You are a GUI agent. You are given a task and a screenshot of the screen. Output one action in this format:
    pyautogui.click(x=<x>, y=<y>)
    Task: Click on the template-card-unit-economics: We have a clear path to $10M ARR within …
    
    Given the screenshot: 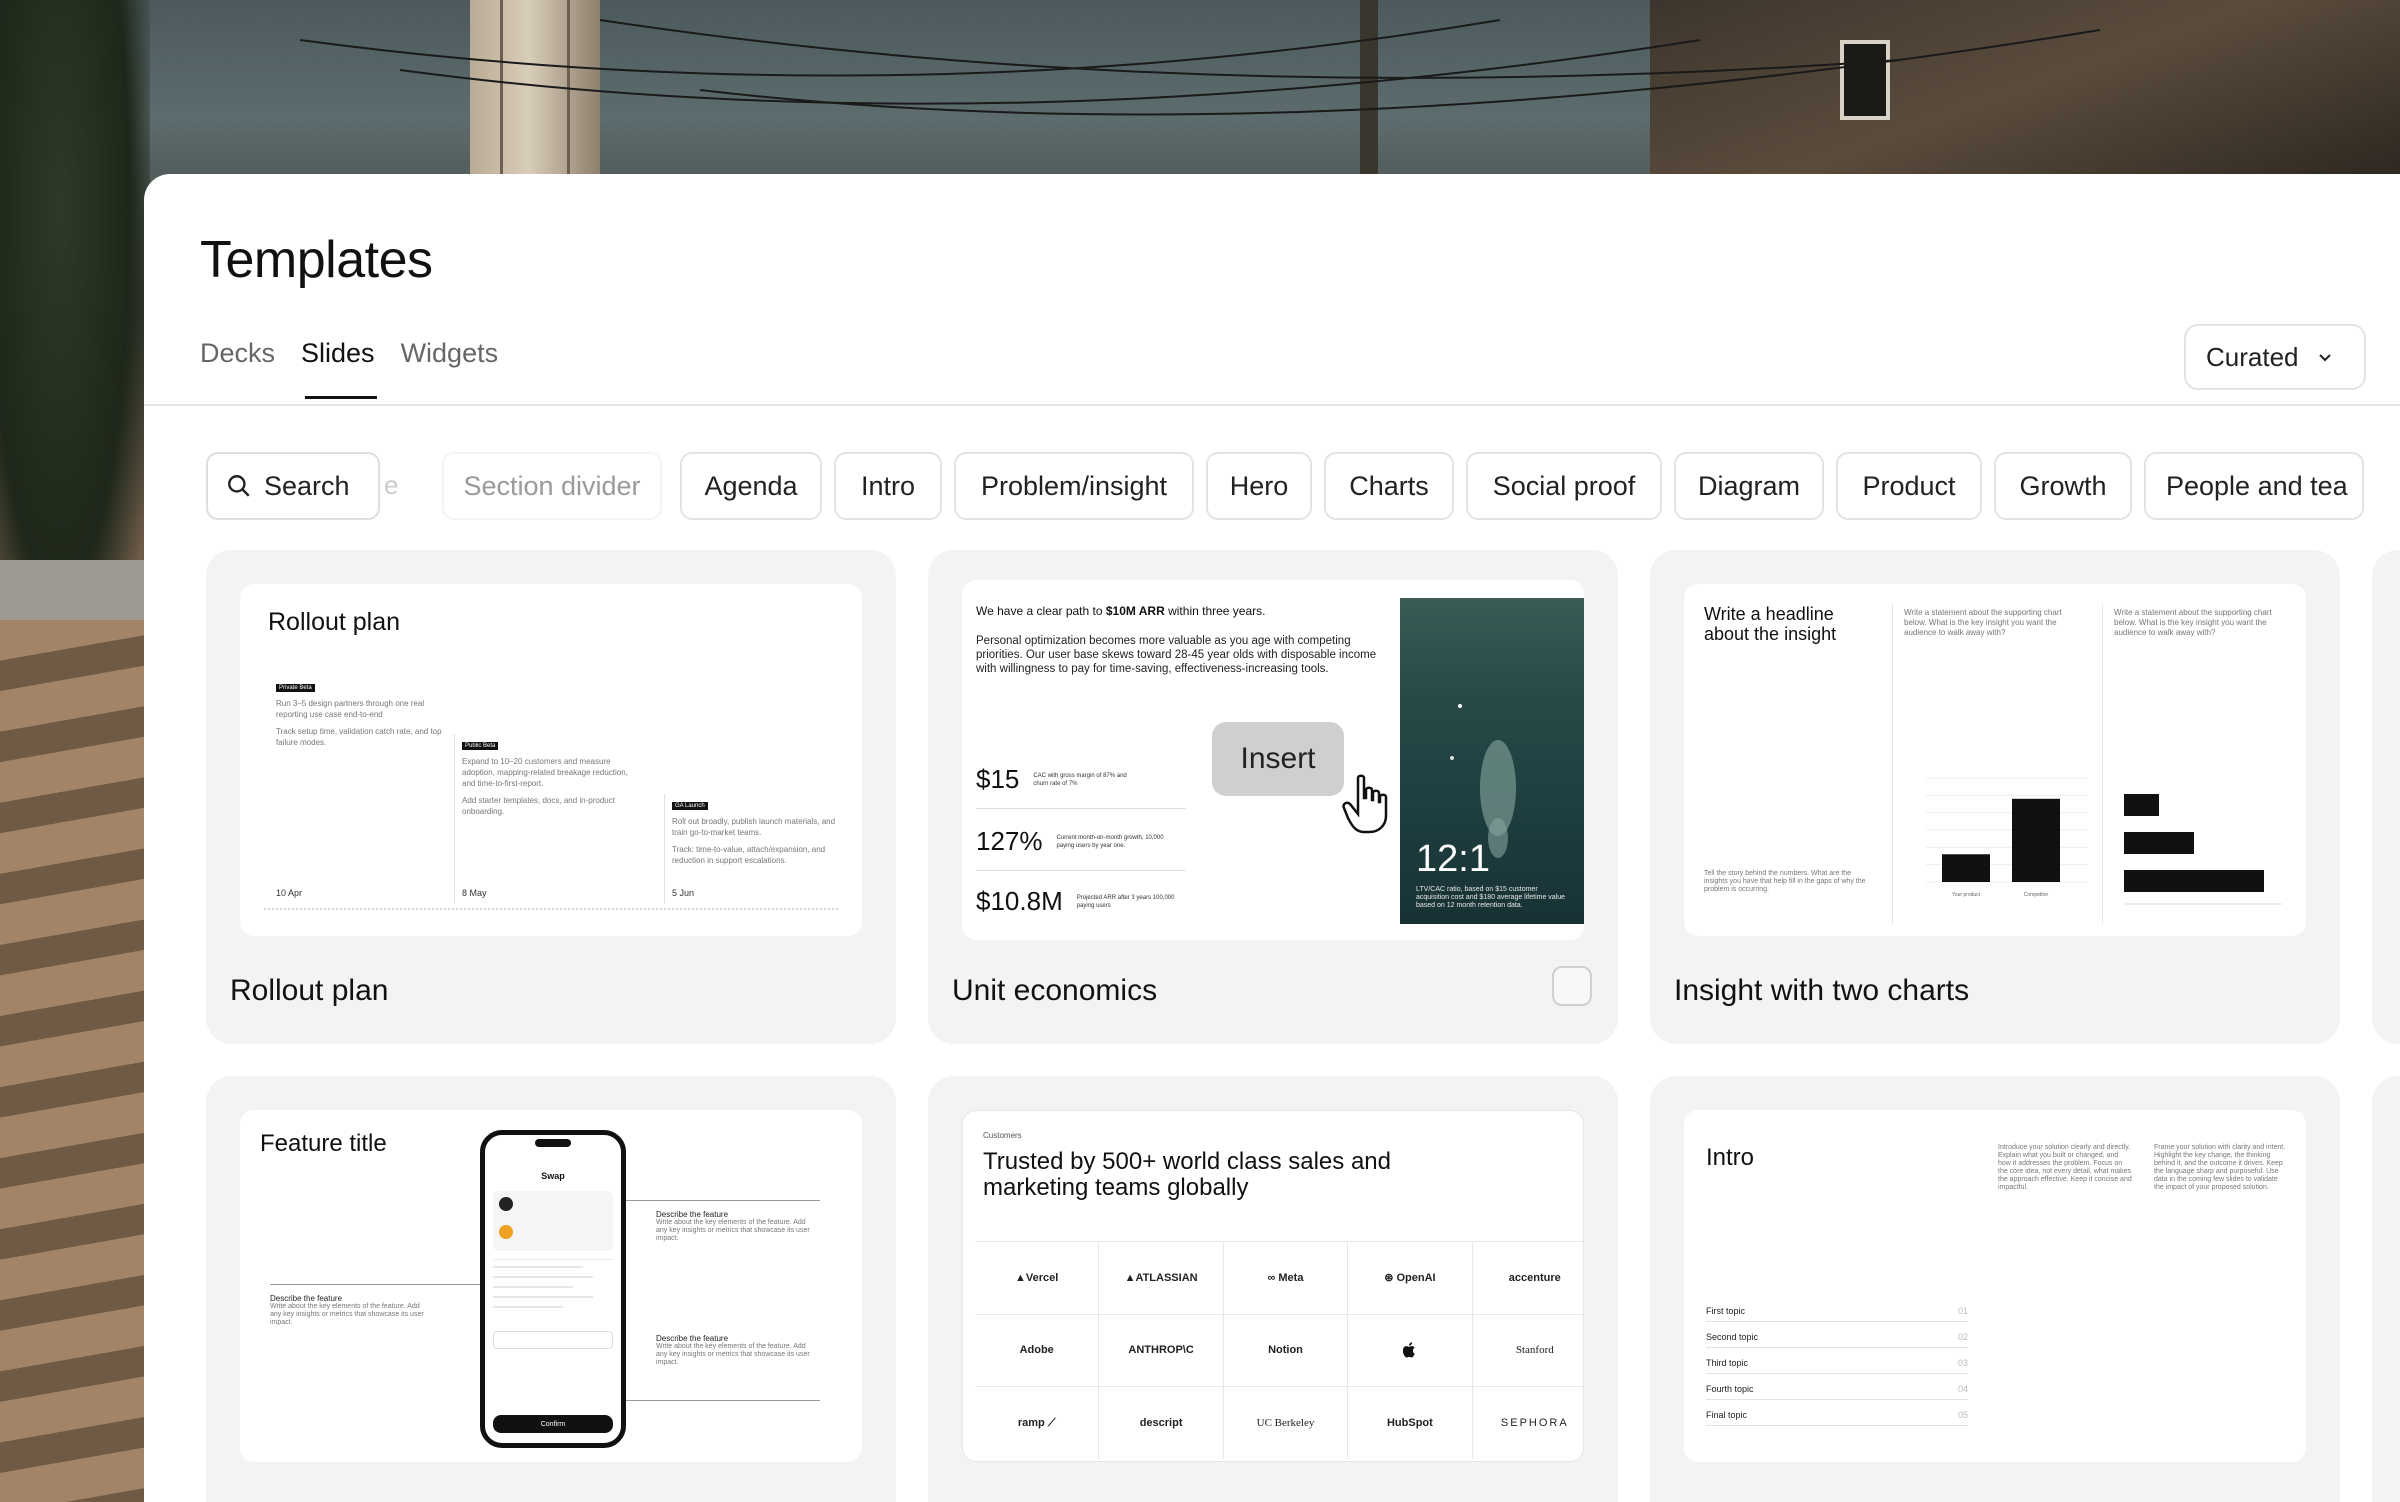 What is the action you would take?
    pyautogui.click(x=1273, y=797)
    